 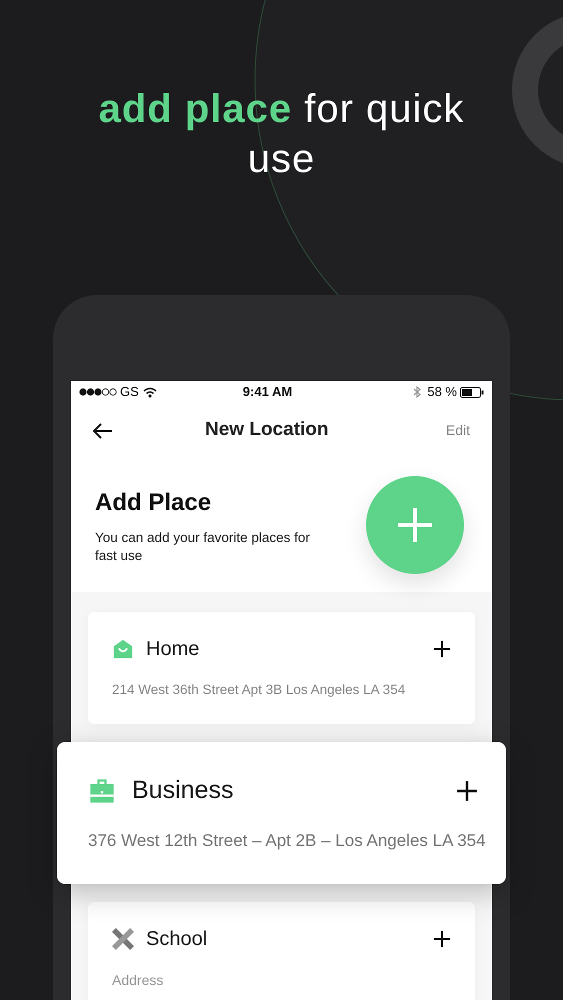 I want to click on section-subtitle: You can add your favorite places for fast use, so click(x=203, y=547).